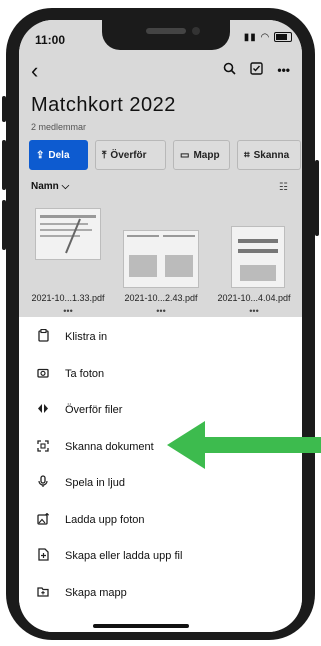 This screenshot has height=646, width=321. What do you see at coordinates (124, 556) in the screenshot?
I see `menu-item-label: Skapa eller ladda upp fil` at bounding box center [124, 556].